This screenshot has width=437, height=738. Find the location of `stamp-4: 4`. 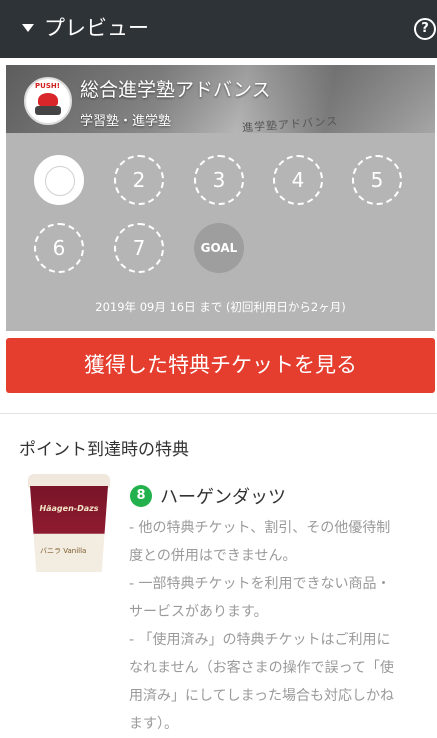

stamp-4: 4 is located at coordinates (298, 180).